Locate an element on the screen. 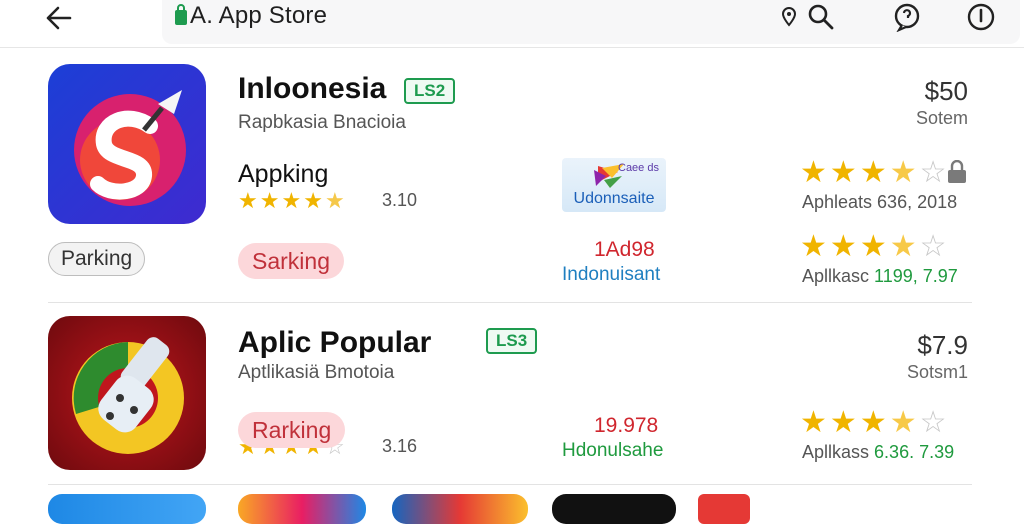 This screenshot has height=524, width=1024. right-rating-stars-3: ★ ★ ★ ★ ☆ is located at coordinates (873, 423).